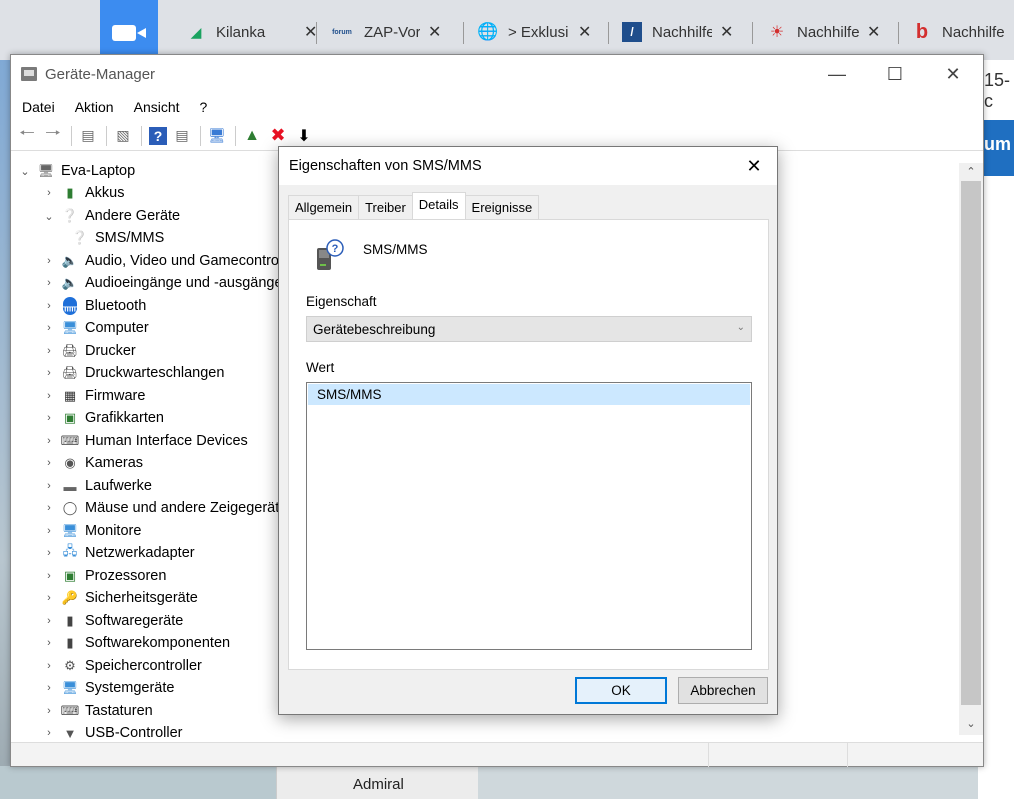  I want to click on page-button: um, so click(998, 148).